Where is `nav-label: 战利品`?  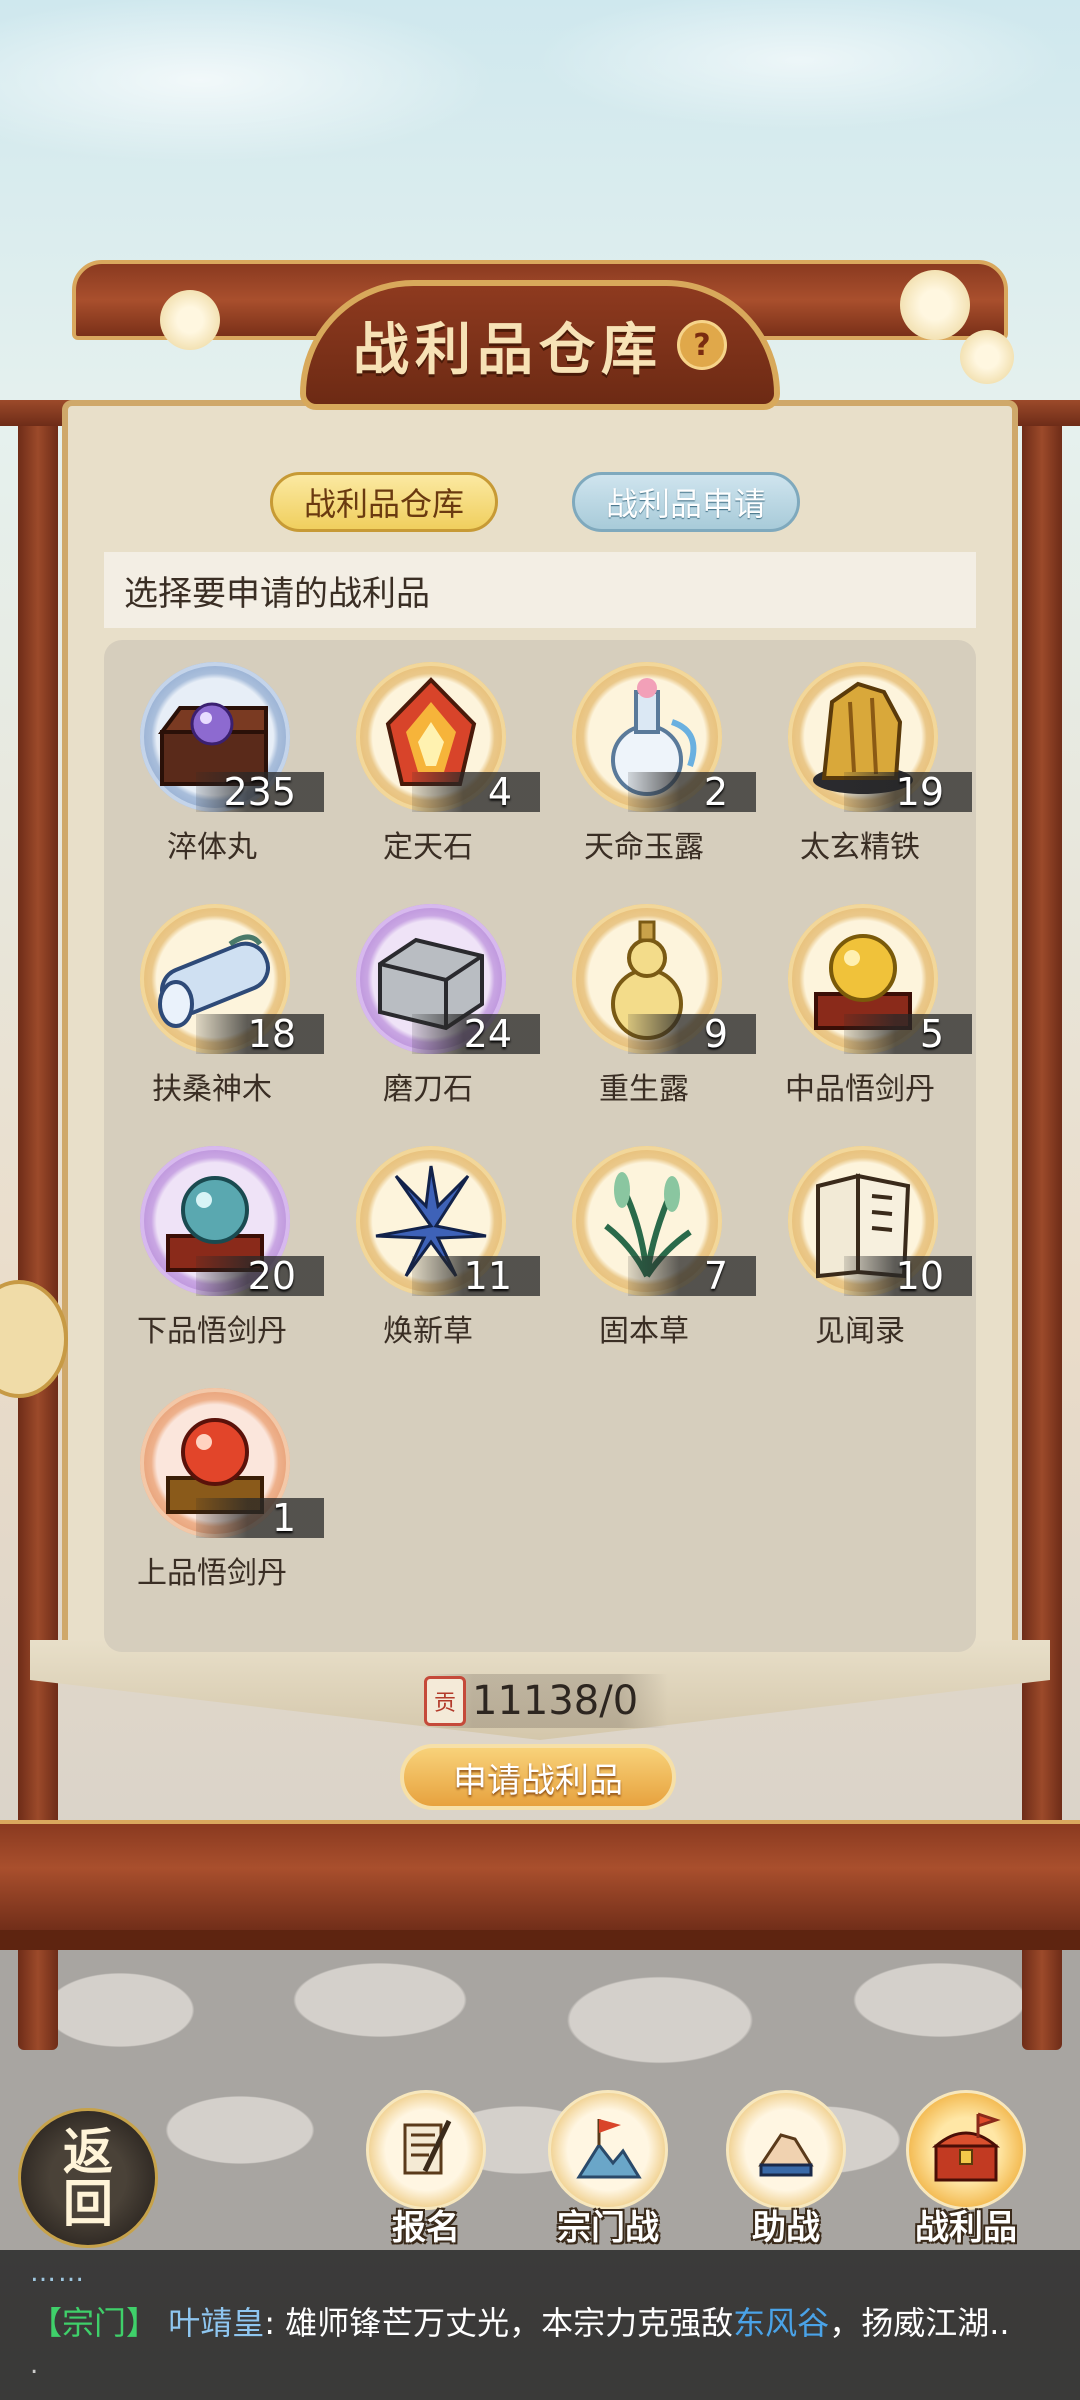
nav-label: 战利品 is located at coordinates (966, 2228).